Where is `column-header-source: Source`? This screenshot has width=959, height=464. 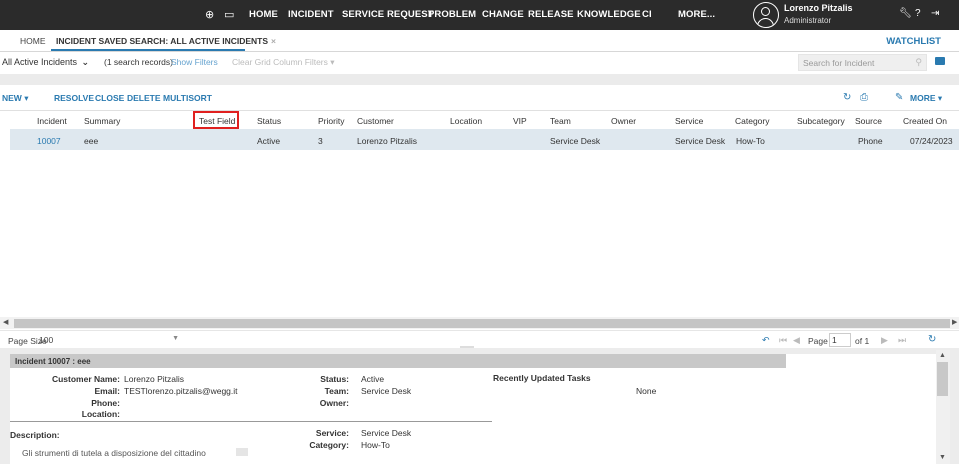
column-header-source: Source is located at coordinates (868, 121).